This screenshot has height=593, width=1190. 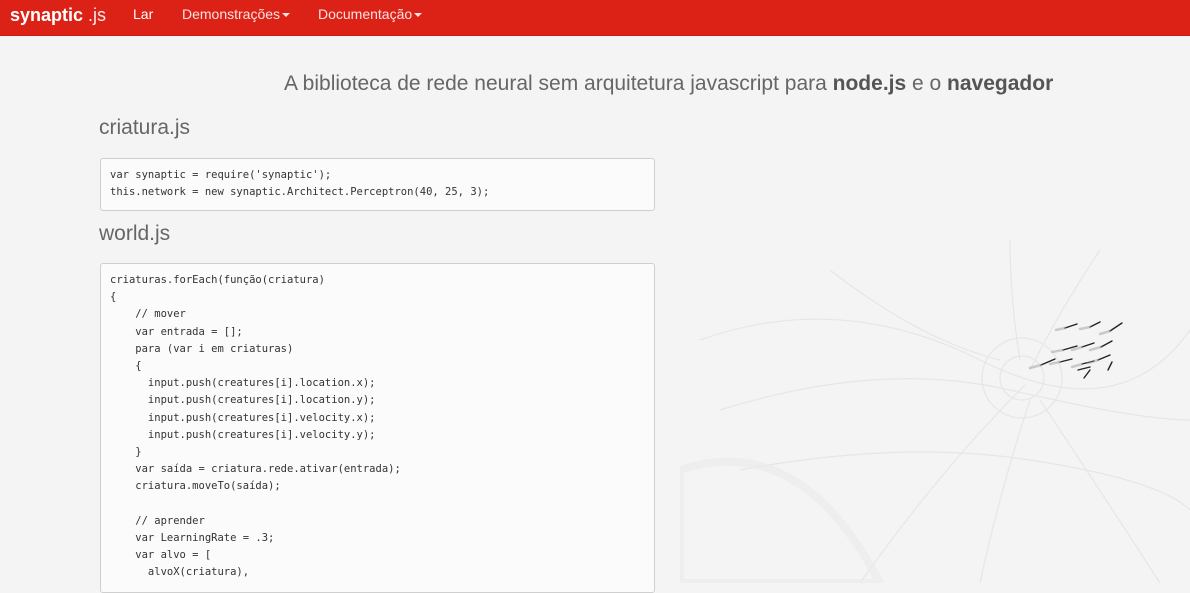 I want to click on code-line: // mover, so click(x=148, y=314).